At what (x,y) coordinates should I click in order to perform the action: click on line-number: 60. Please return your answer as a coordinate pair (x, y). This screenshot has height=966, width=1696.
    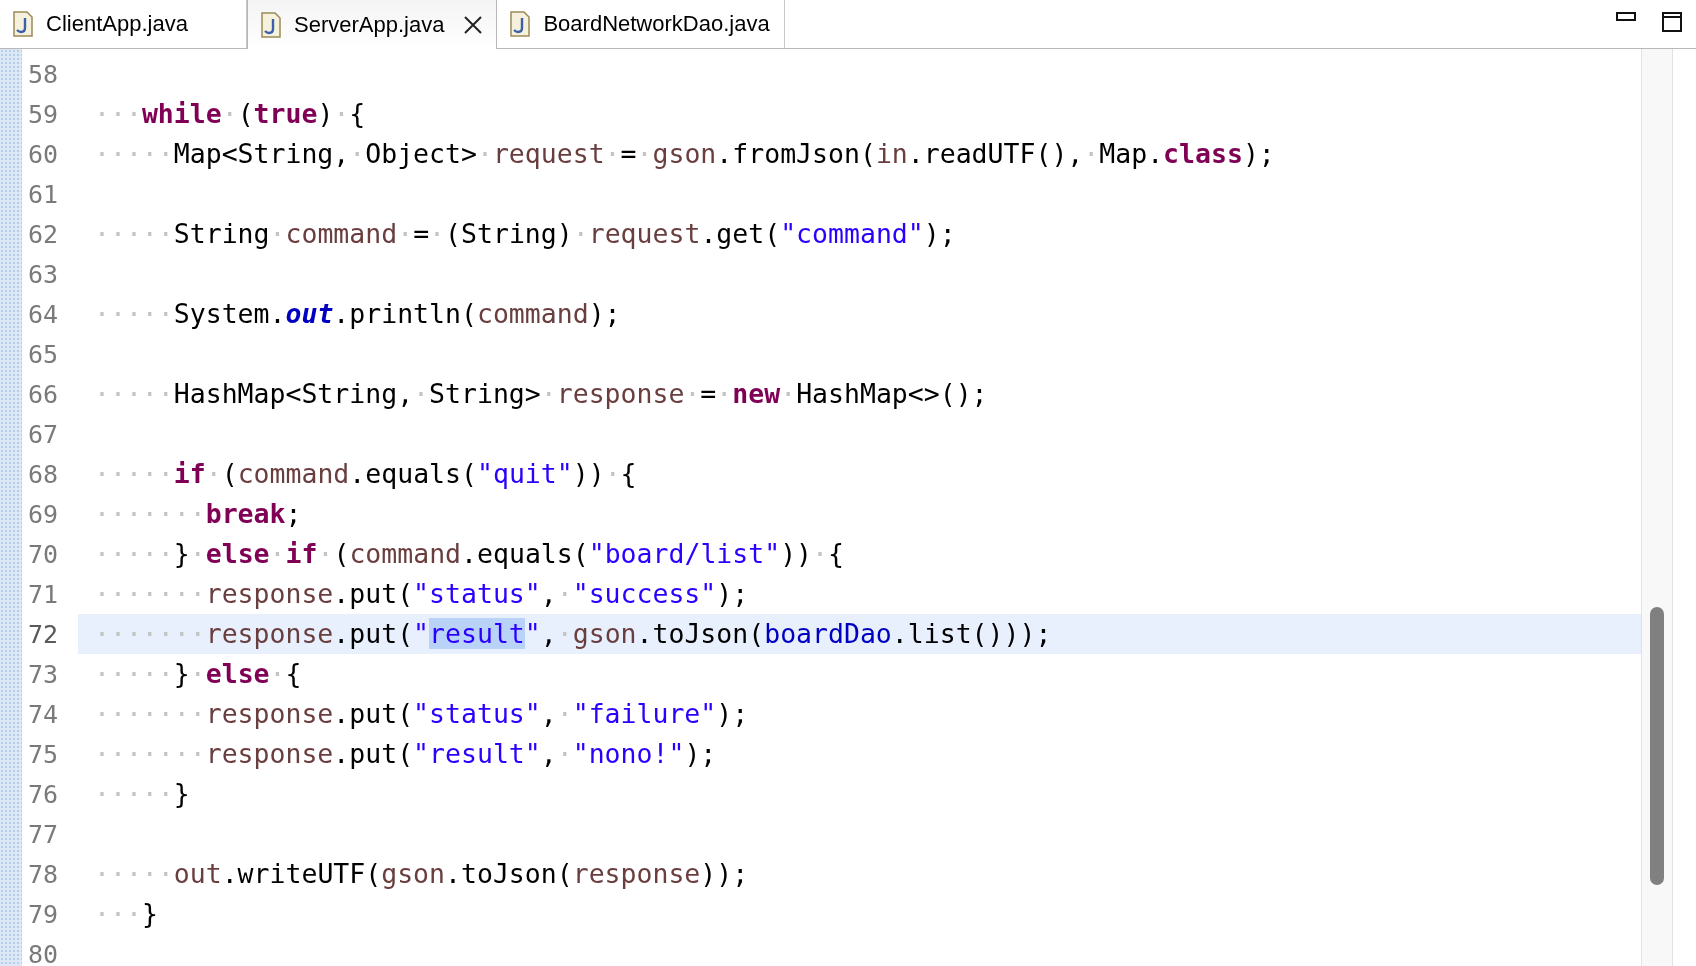
    Looking at the image, I should click on (42, 154).